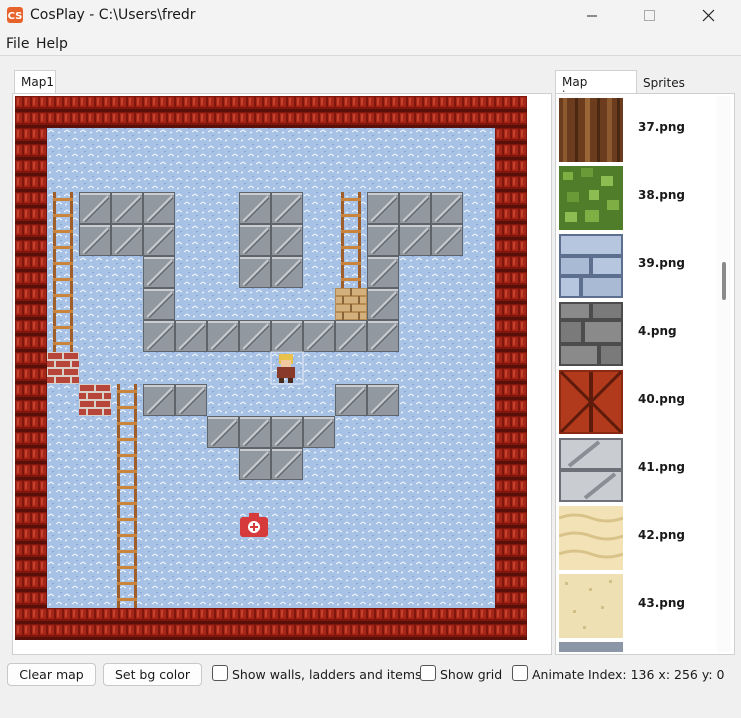 This screenshot has width=741, height=718. I want to click on image-name: 4.png, so click(657, 331).